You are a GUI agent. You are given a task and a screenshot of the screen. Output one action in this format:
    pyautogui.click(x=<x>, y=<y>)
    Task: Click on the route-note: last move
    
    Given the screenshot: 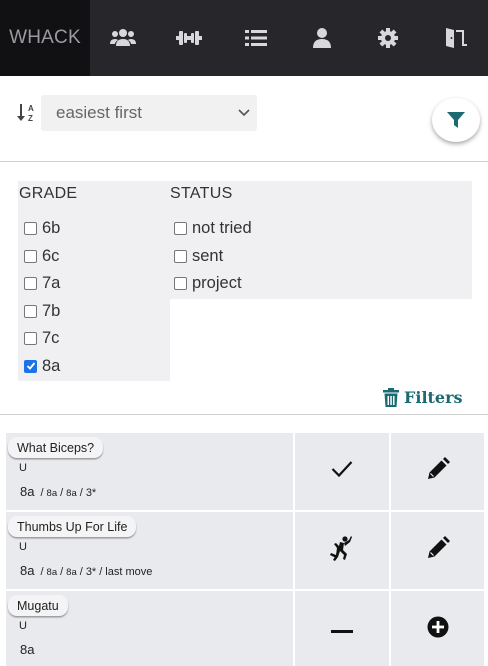 What is the action you would take?
    pyautogui.click(x=129, y=572)
    